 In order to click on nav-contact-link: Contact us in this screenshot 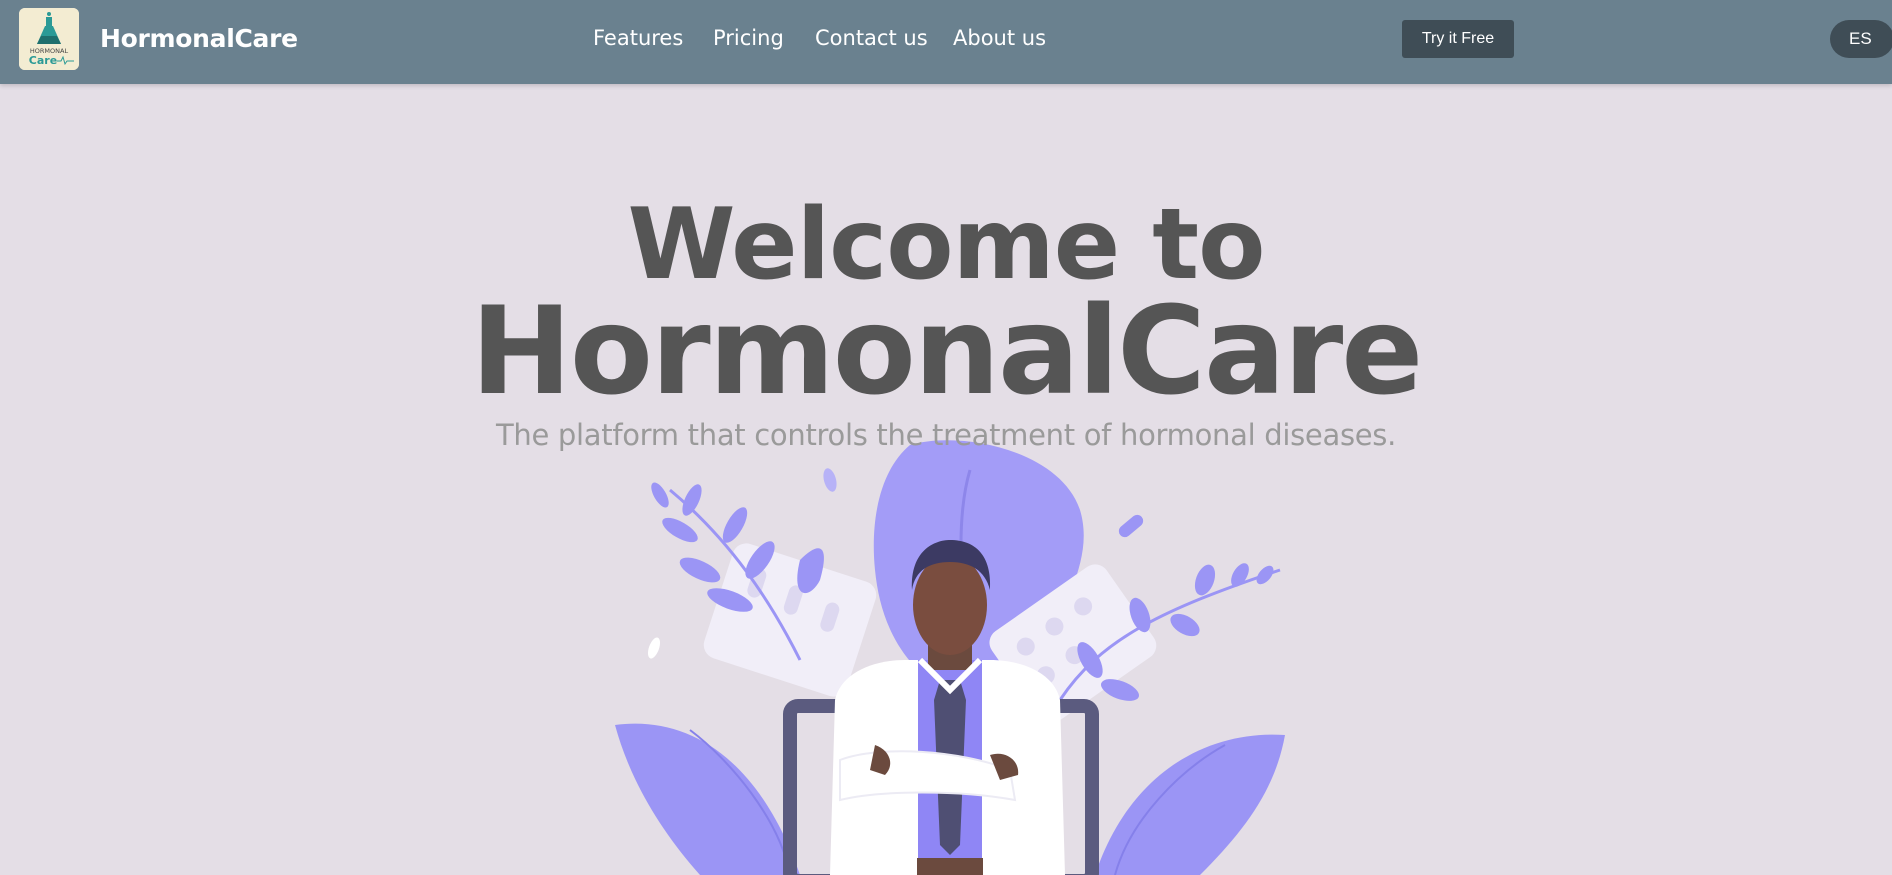, I will do `click(871, 38)`.